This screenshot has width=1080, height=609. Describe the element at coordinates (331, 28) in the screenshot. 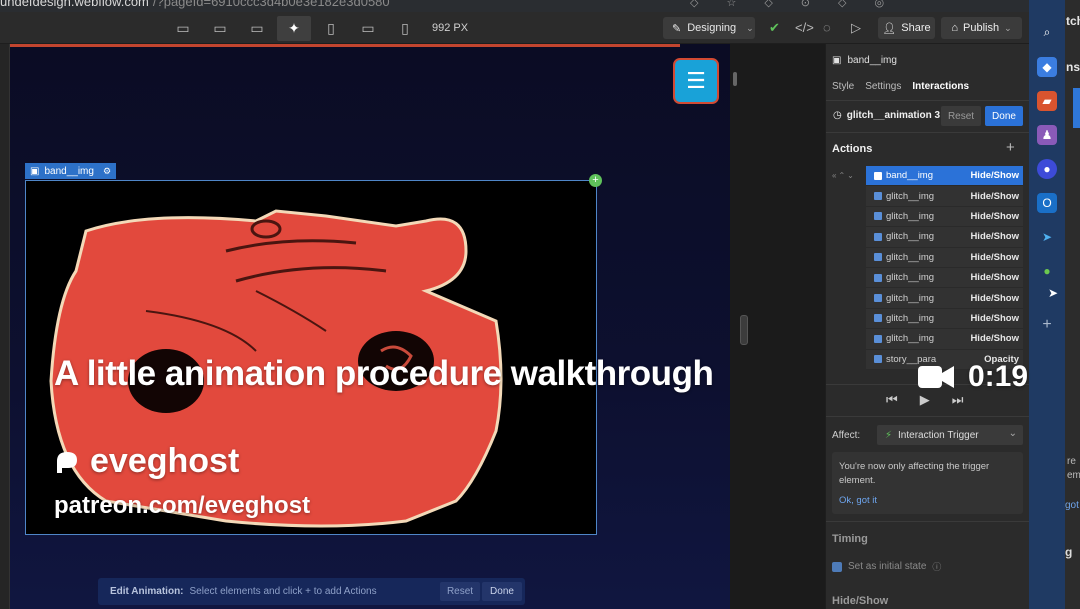

I see `breakpoint-tablet-icon: ▯` at that location.